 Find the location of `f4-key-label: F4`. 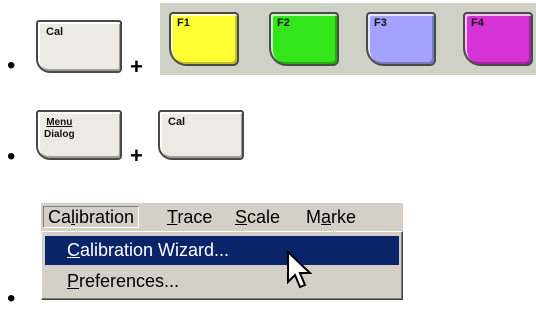

f4-key-label: F4 is located at coordinates (477, 23).